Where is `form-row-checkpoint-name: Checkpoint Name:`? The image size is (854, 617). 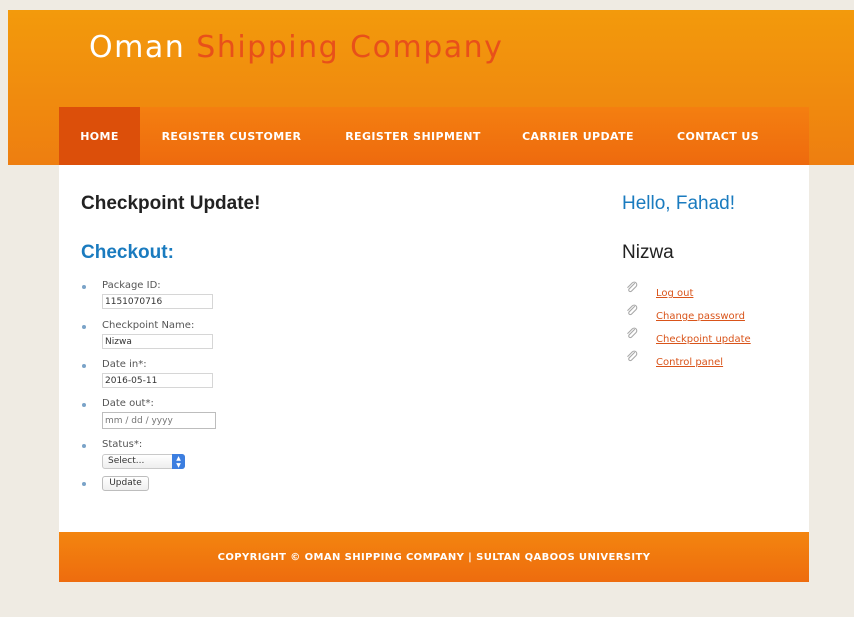
form-row-checkpoint-name: Checkpoint Name: is located at coordinates (211, 338).